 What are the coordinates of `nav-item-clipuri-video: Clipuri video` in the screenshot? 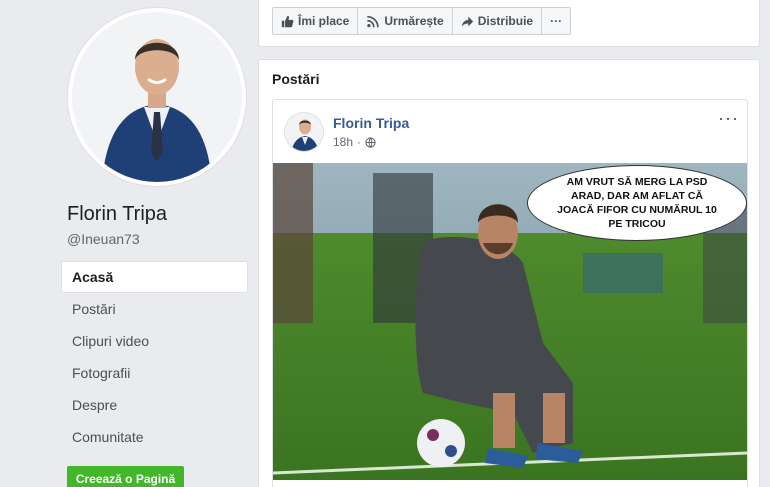 It's located at (154, 341).